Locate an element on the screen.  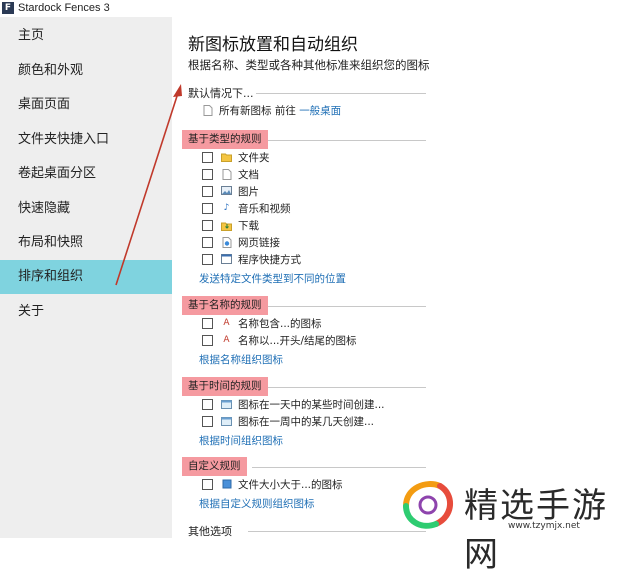
watermark-logo is located at coordinates (428, 505).